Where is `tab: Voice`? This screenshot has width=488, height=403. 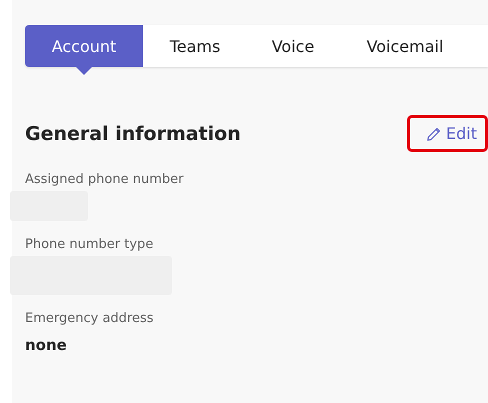
tab: Voice is located at coordinates (293, 46).